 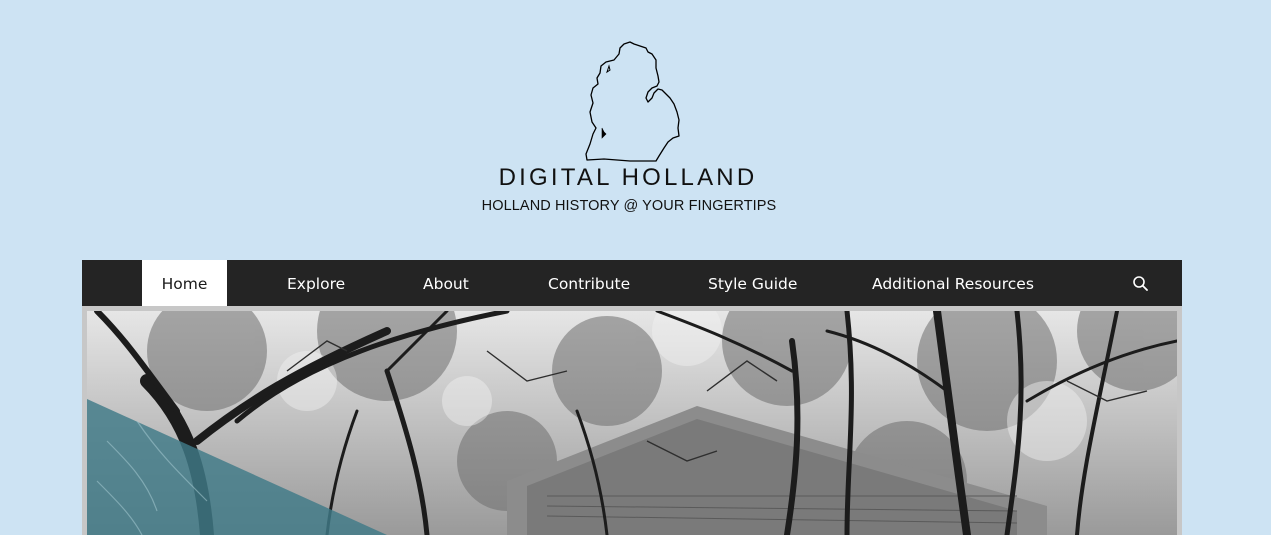 I want to click on site-title: DIGITAL HOLLAND, so click(x=628, y=177).